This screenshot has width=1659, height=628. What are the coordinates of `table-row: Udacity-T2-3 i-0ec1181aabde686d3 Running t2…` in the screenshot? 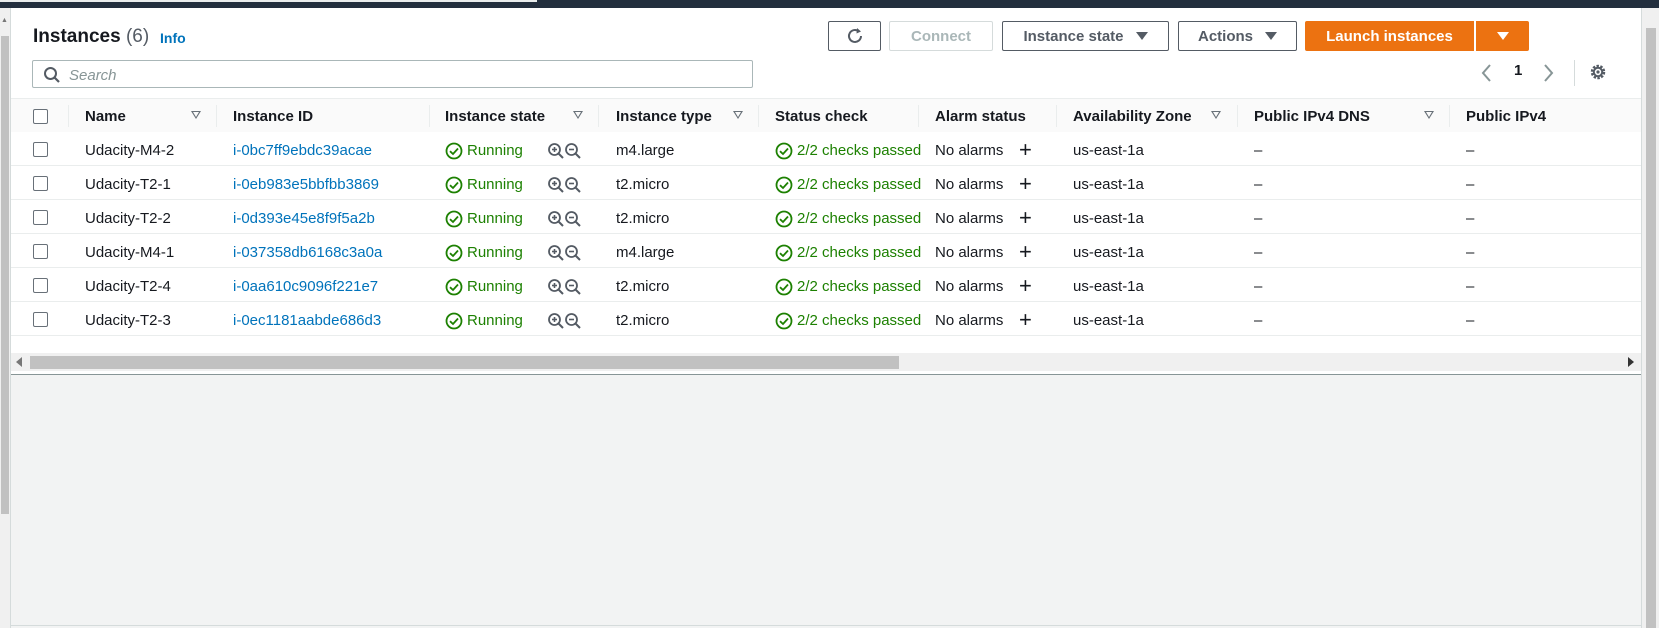 It's located at (826, 319).